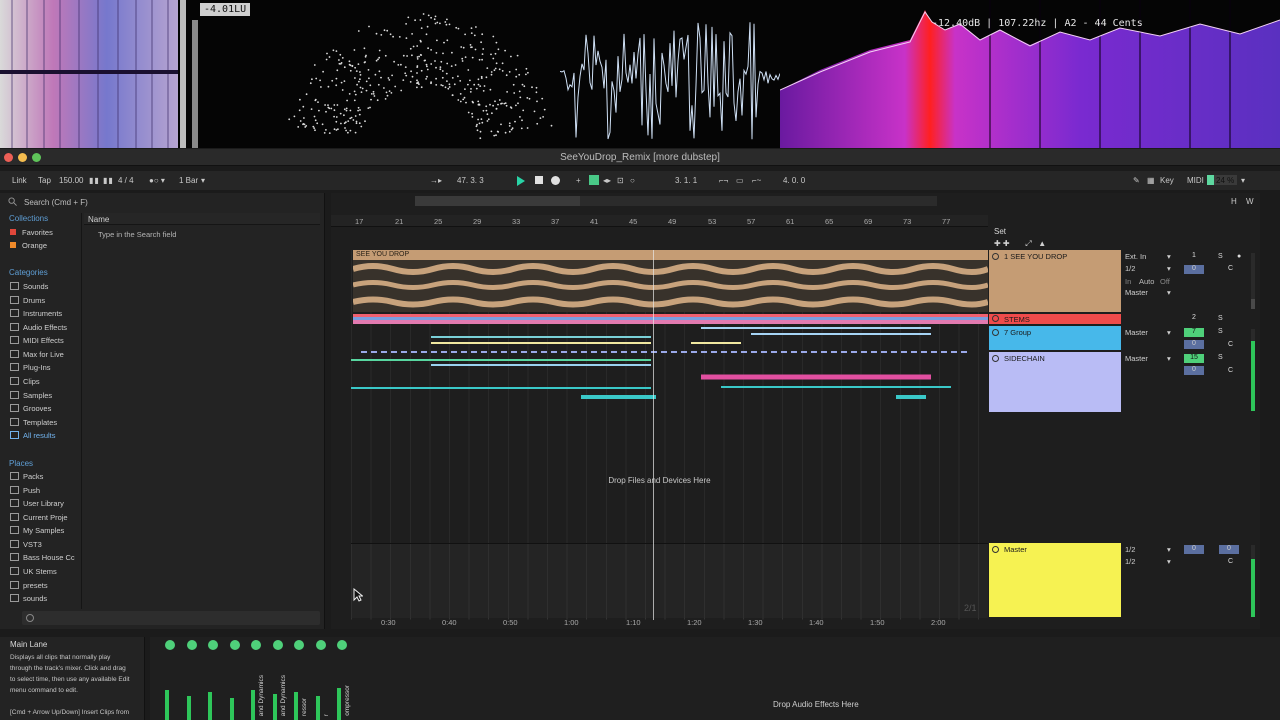 This screenshot has height=720, width=1280. I want to click on track-number: 2, so click(1194, 318).